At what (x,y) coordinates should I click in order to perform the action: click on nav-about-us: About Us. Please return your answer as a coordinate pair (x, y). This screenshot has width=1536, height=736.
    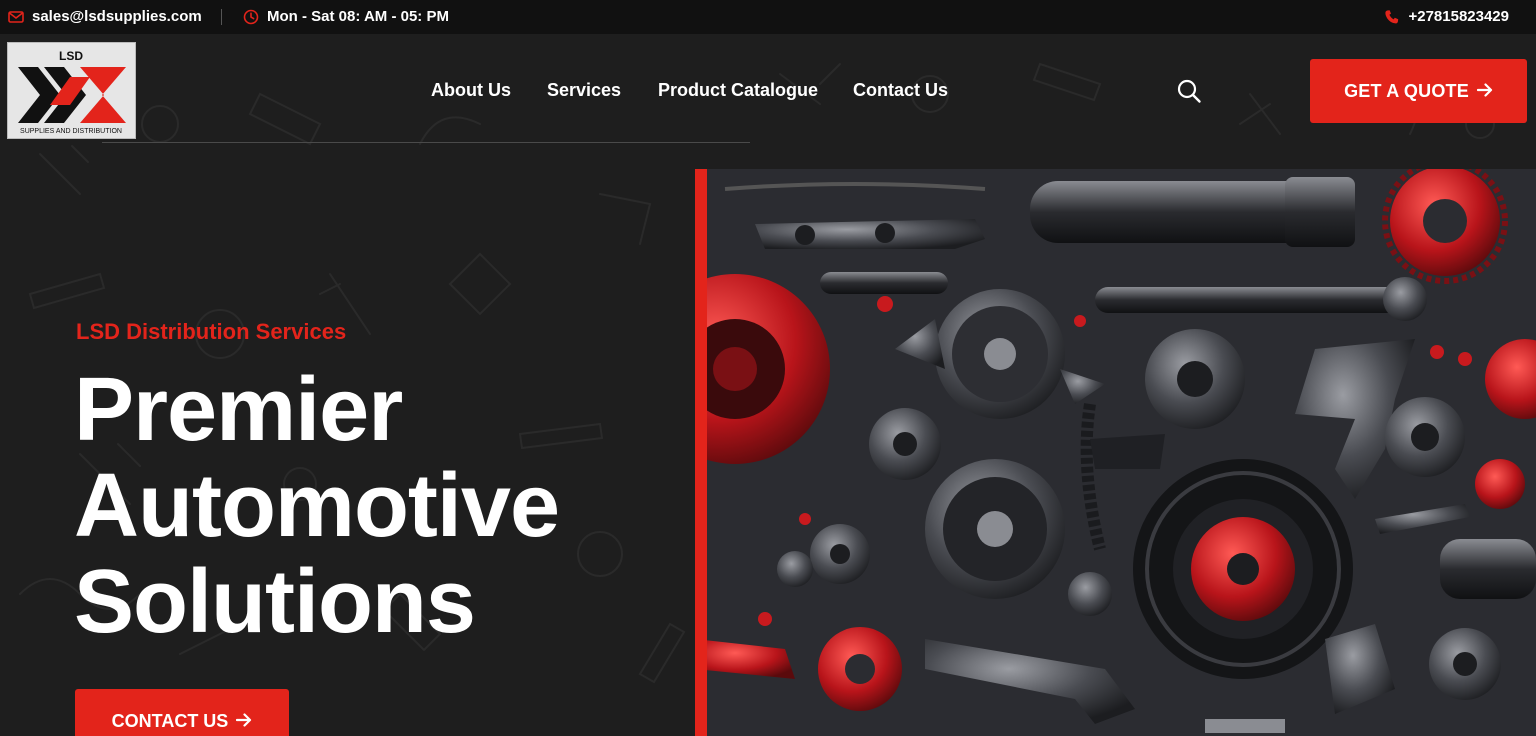
    Looking at the image, I should click on (471, 90).